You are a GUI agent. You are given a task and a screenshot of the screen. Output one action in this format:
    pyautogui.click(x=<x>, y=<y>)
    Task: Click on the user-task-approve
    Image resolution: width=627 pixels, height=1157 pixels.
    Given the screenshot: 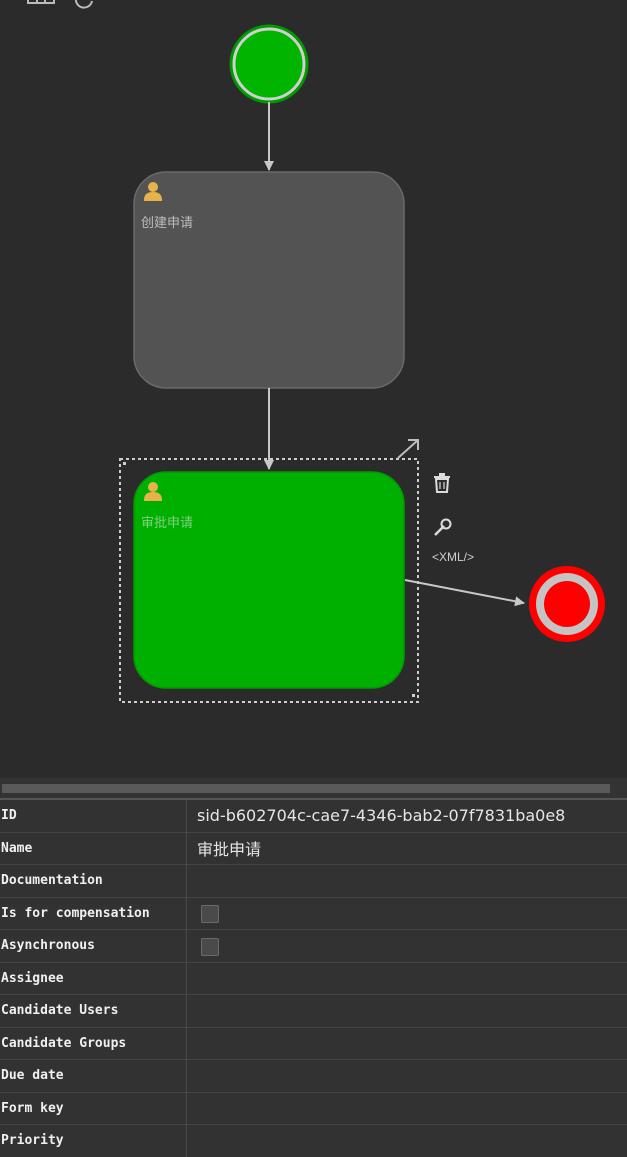 What is the action you would take?
    pyautogui.click(x=269, y=580)
    